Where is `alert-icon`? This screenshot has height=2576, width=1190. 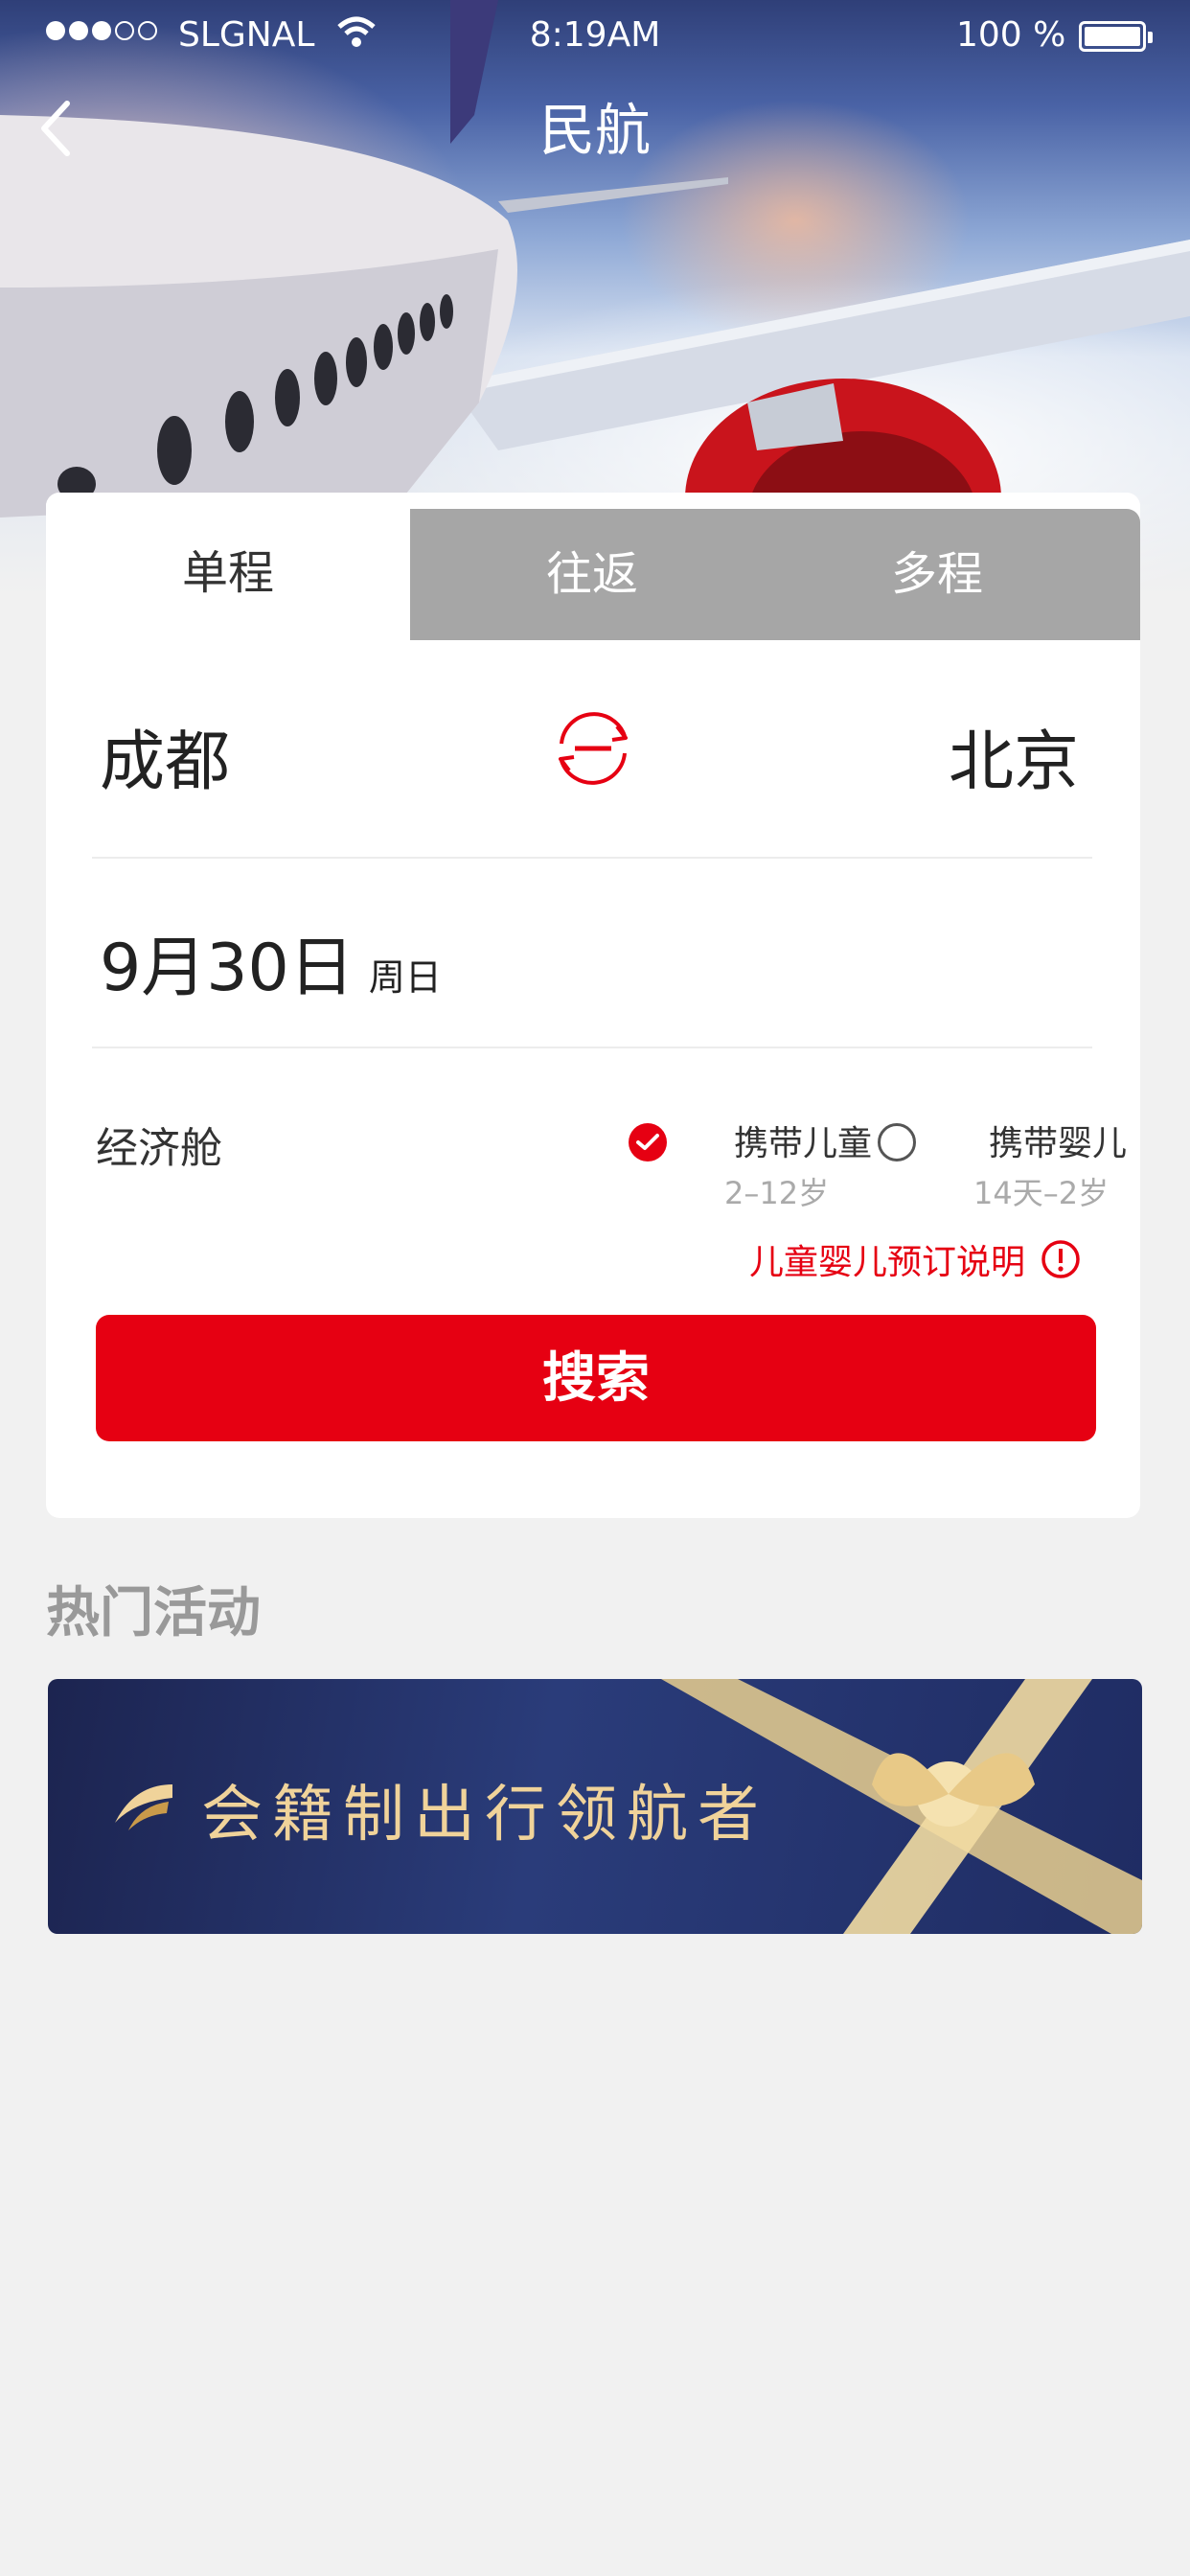
alert-icon is located at coordinates (1061, 1259).